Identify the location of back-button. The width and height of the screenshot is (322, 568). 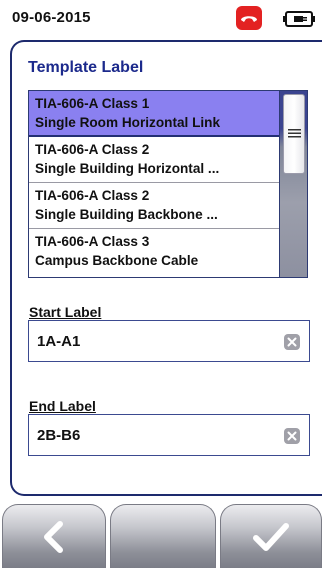
(54, 536).